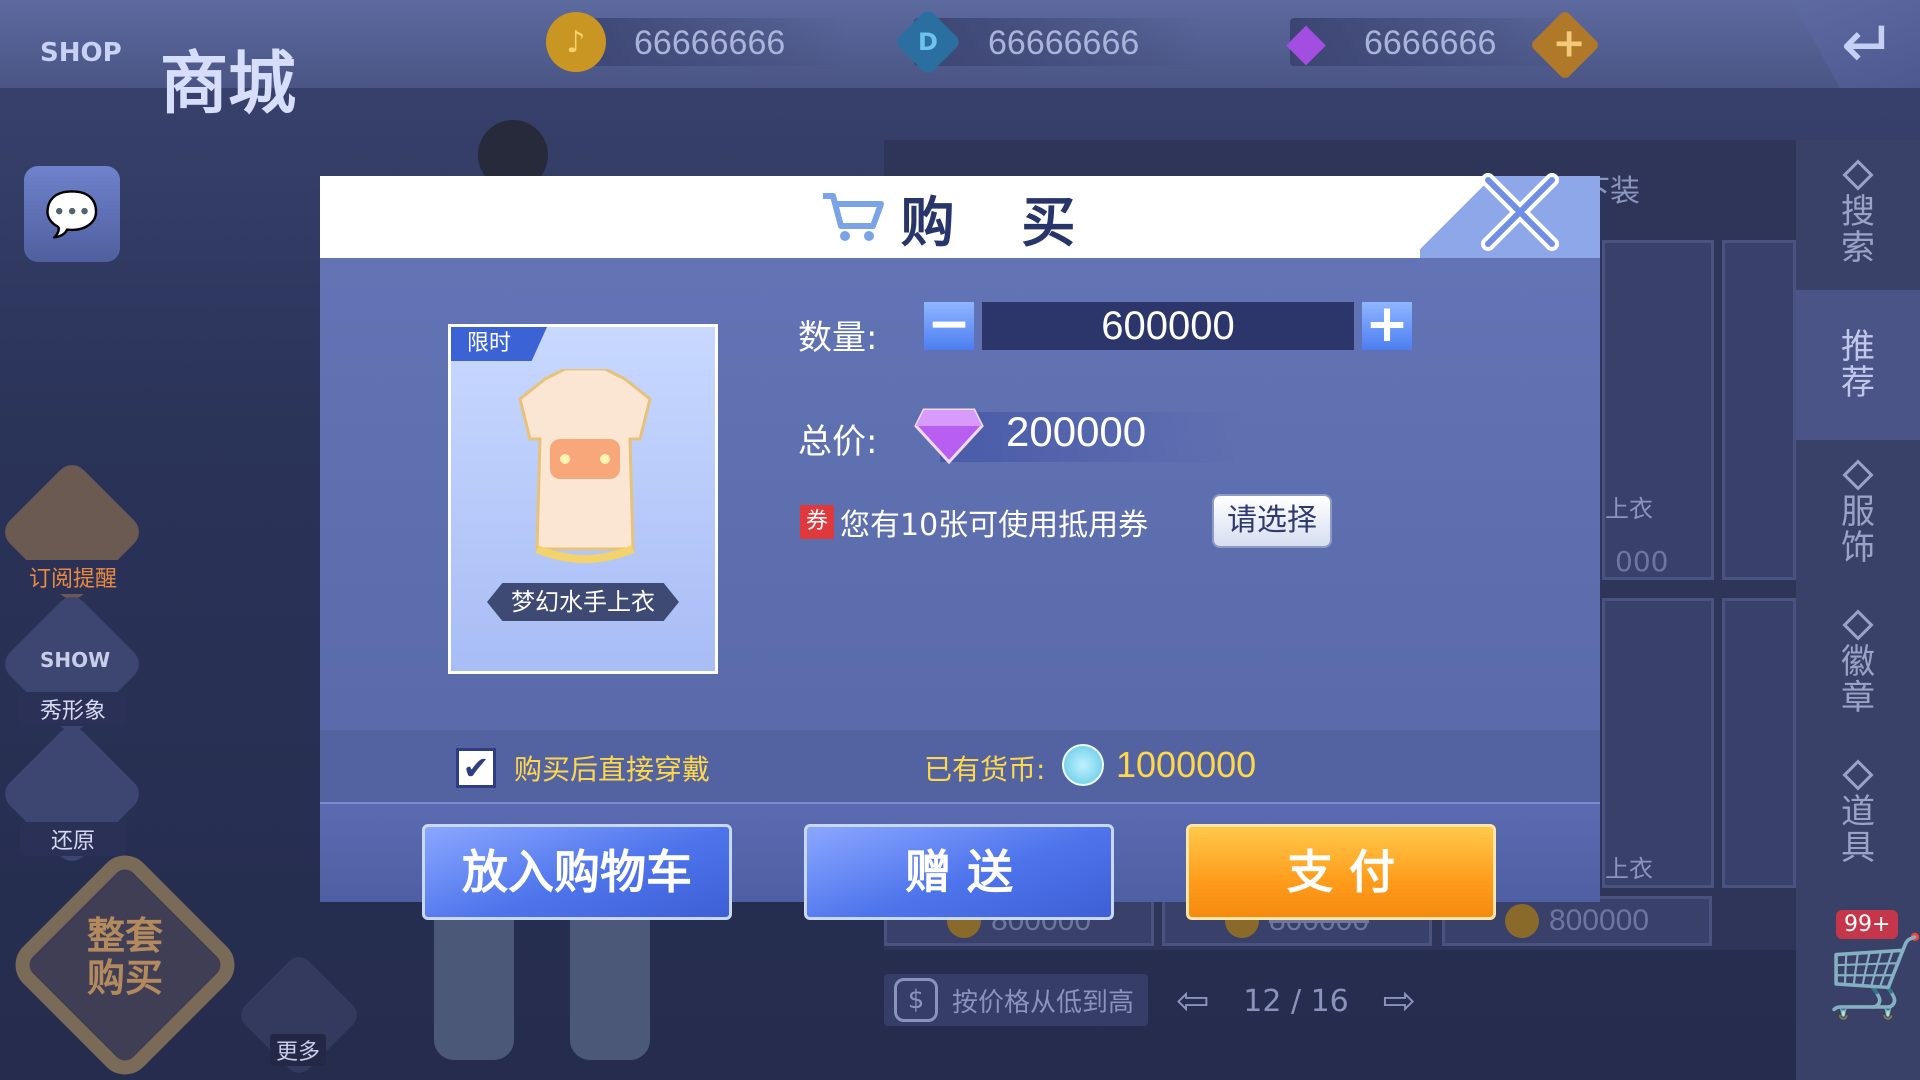  Describe the element at coordinates (1520, 212) in the screenshot. I see `close-icon` at that location.